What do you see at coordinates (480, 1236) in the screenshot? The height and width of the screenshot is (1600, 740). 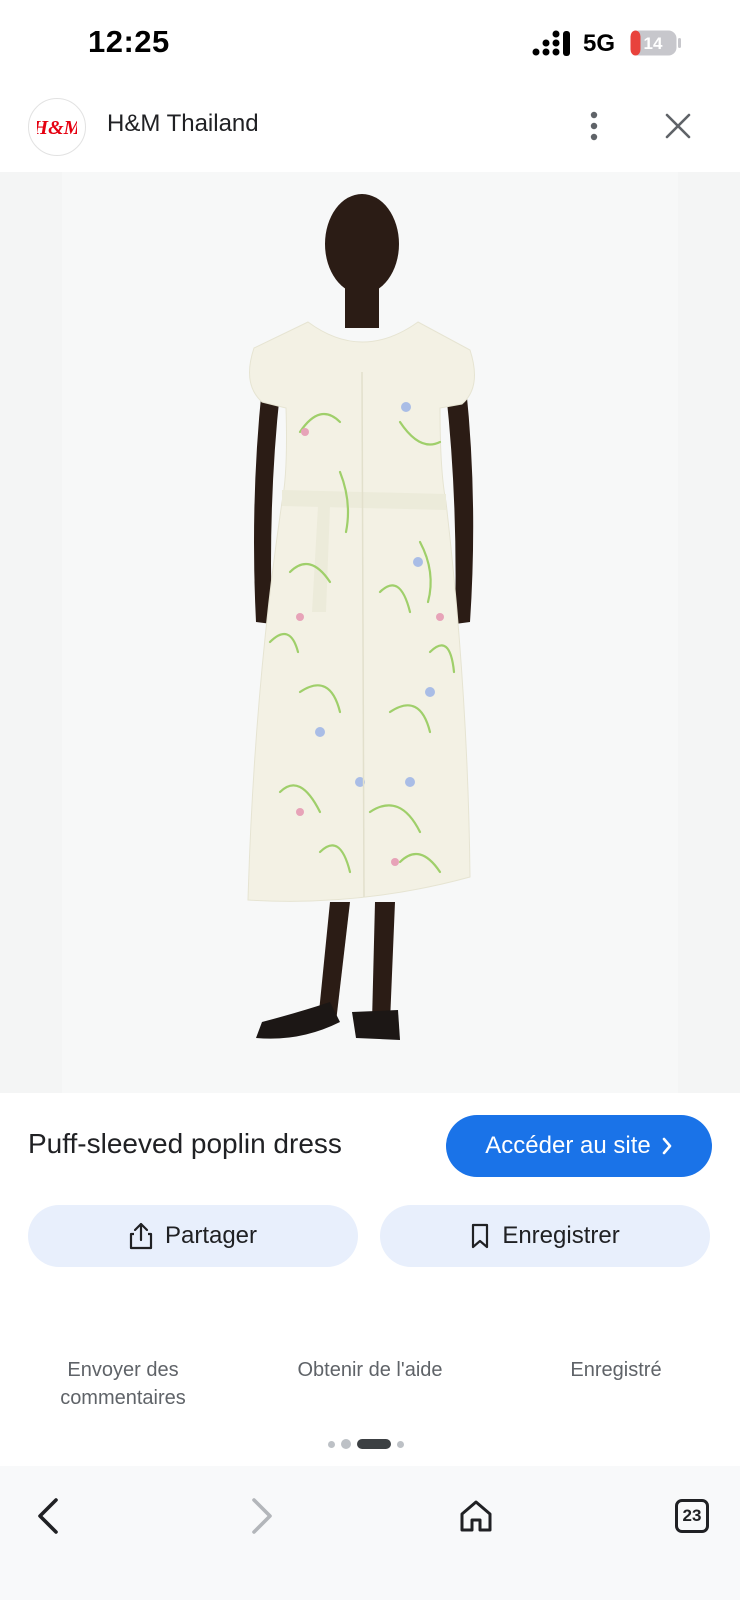 I see `bookmark-icon` at bounding box center [480, 1236].